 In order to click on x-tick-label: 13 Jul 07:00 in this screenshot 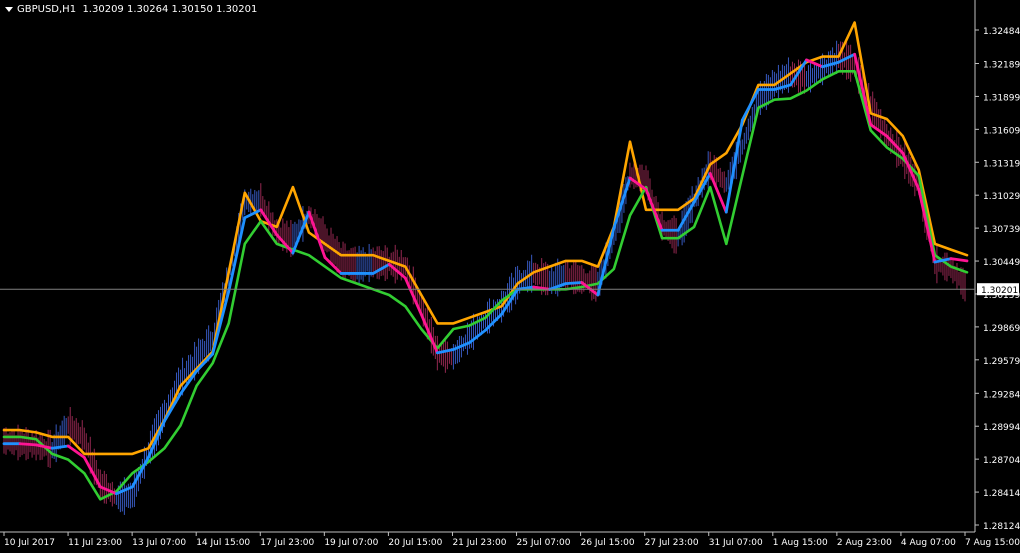, I will do `click(159, 543)`.